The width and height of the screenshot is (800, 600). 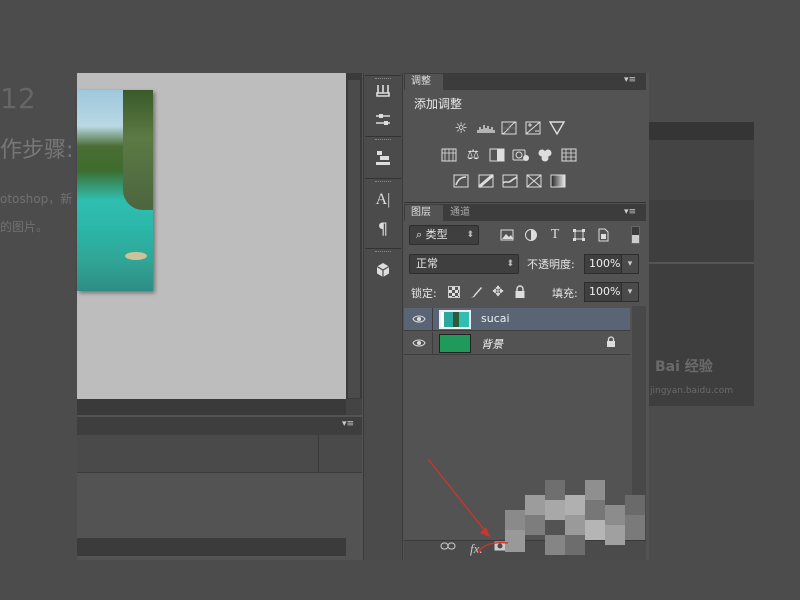 I want to click on character-icon: A|, so click(x=383, y=200).